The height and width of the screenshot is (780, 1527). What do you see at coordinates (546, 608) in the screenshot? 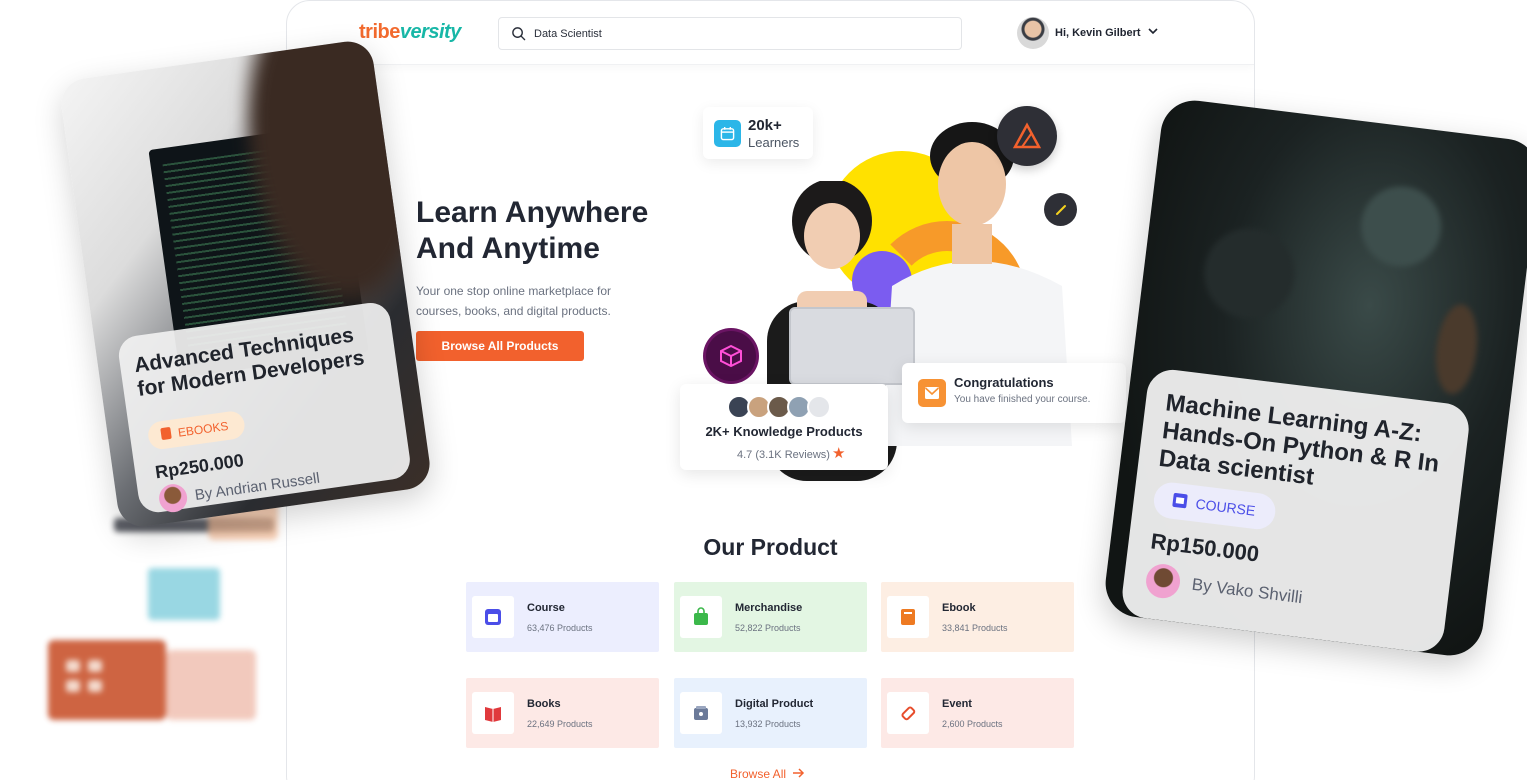
I see `category-name: Course` at bounding box center [546, 608].